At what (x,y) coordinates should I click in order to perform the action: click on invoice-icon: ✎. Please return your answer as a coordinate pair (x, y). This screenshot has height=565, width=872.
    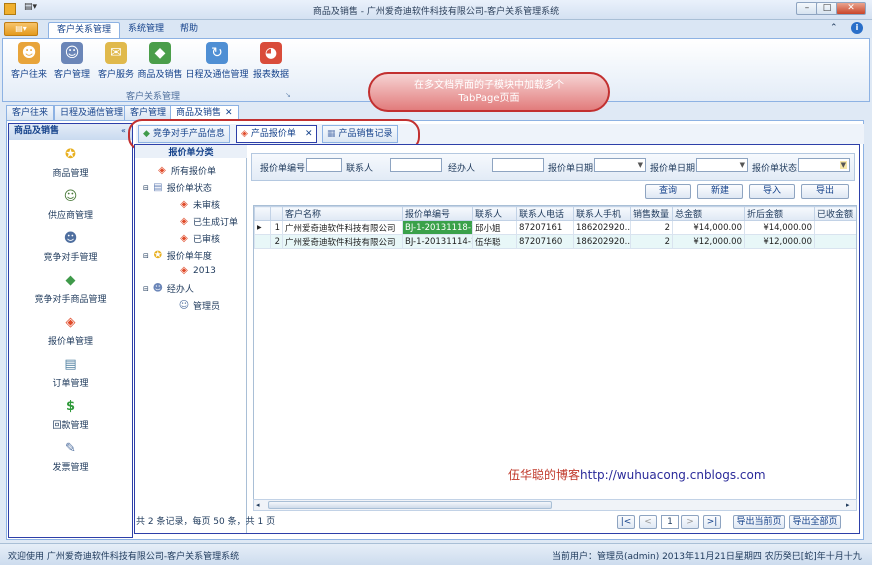
    Looking at the image, I should click on (70, 448).